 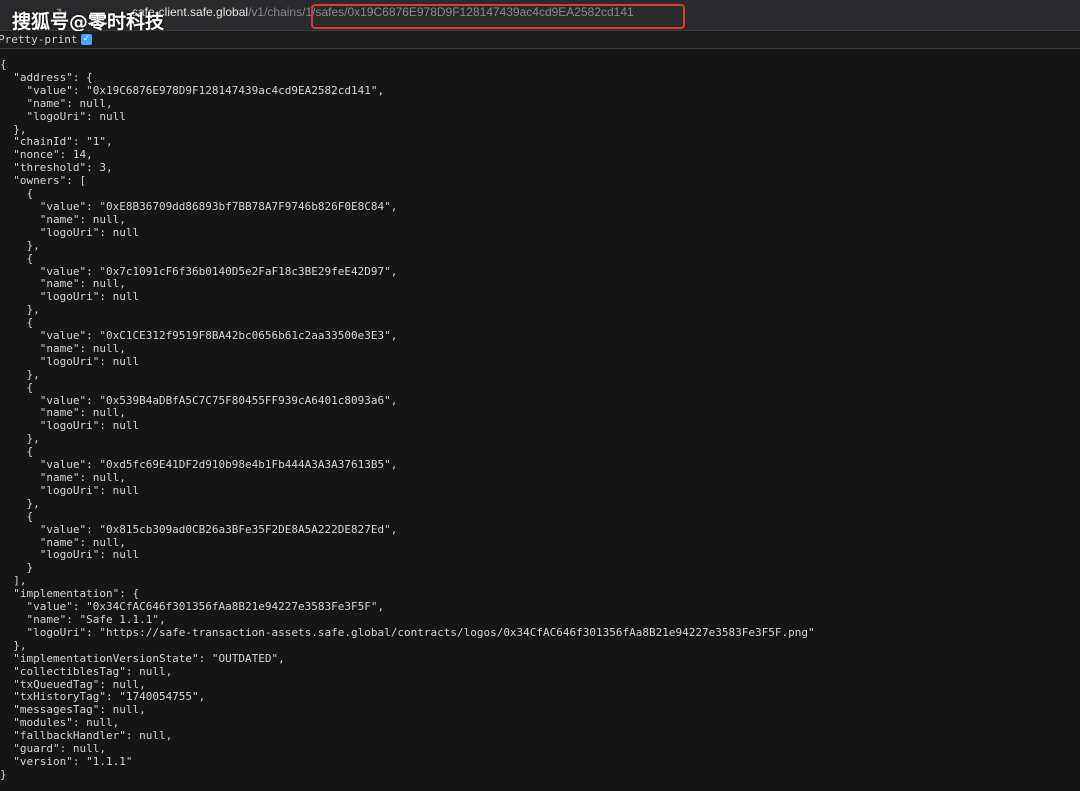 I want to click on json-line: "threshold": 3,, so click(x=56, y=168).